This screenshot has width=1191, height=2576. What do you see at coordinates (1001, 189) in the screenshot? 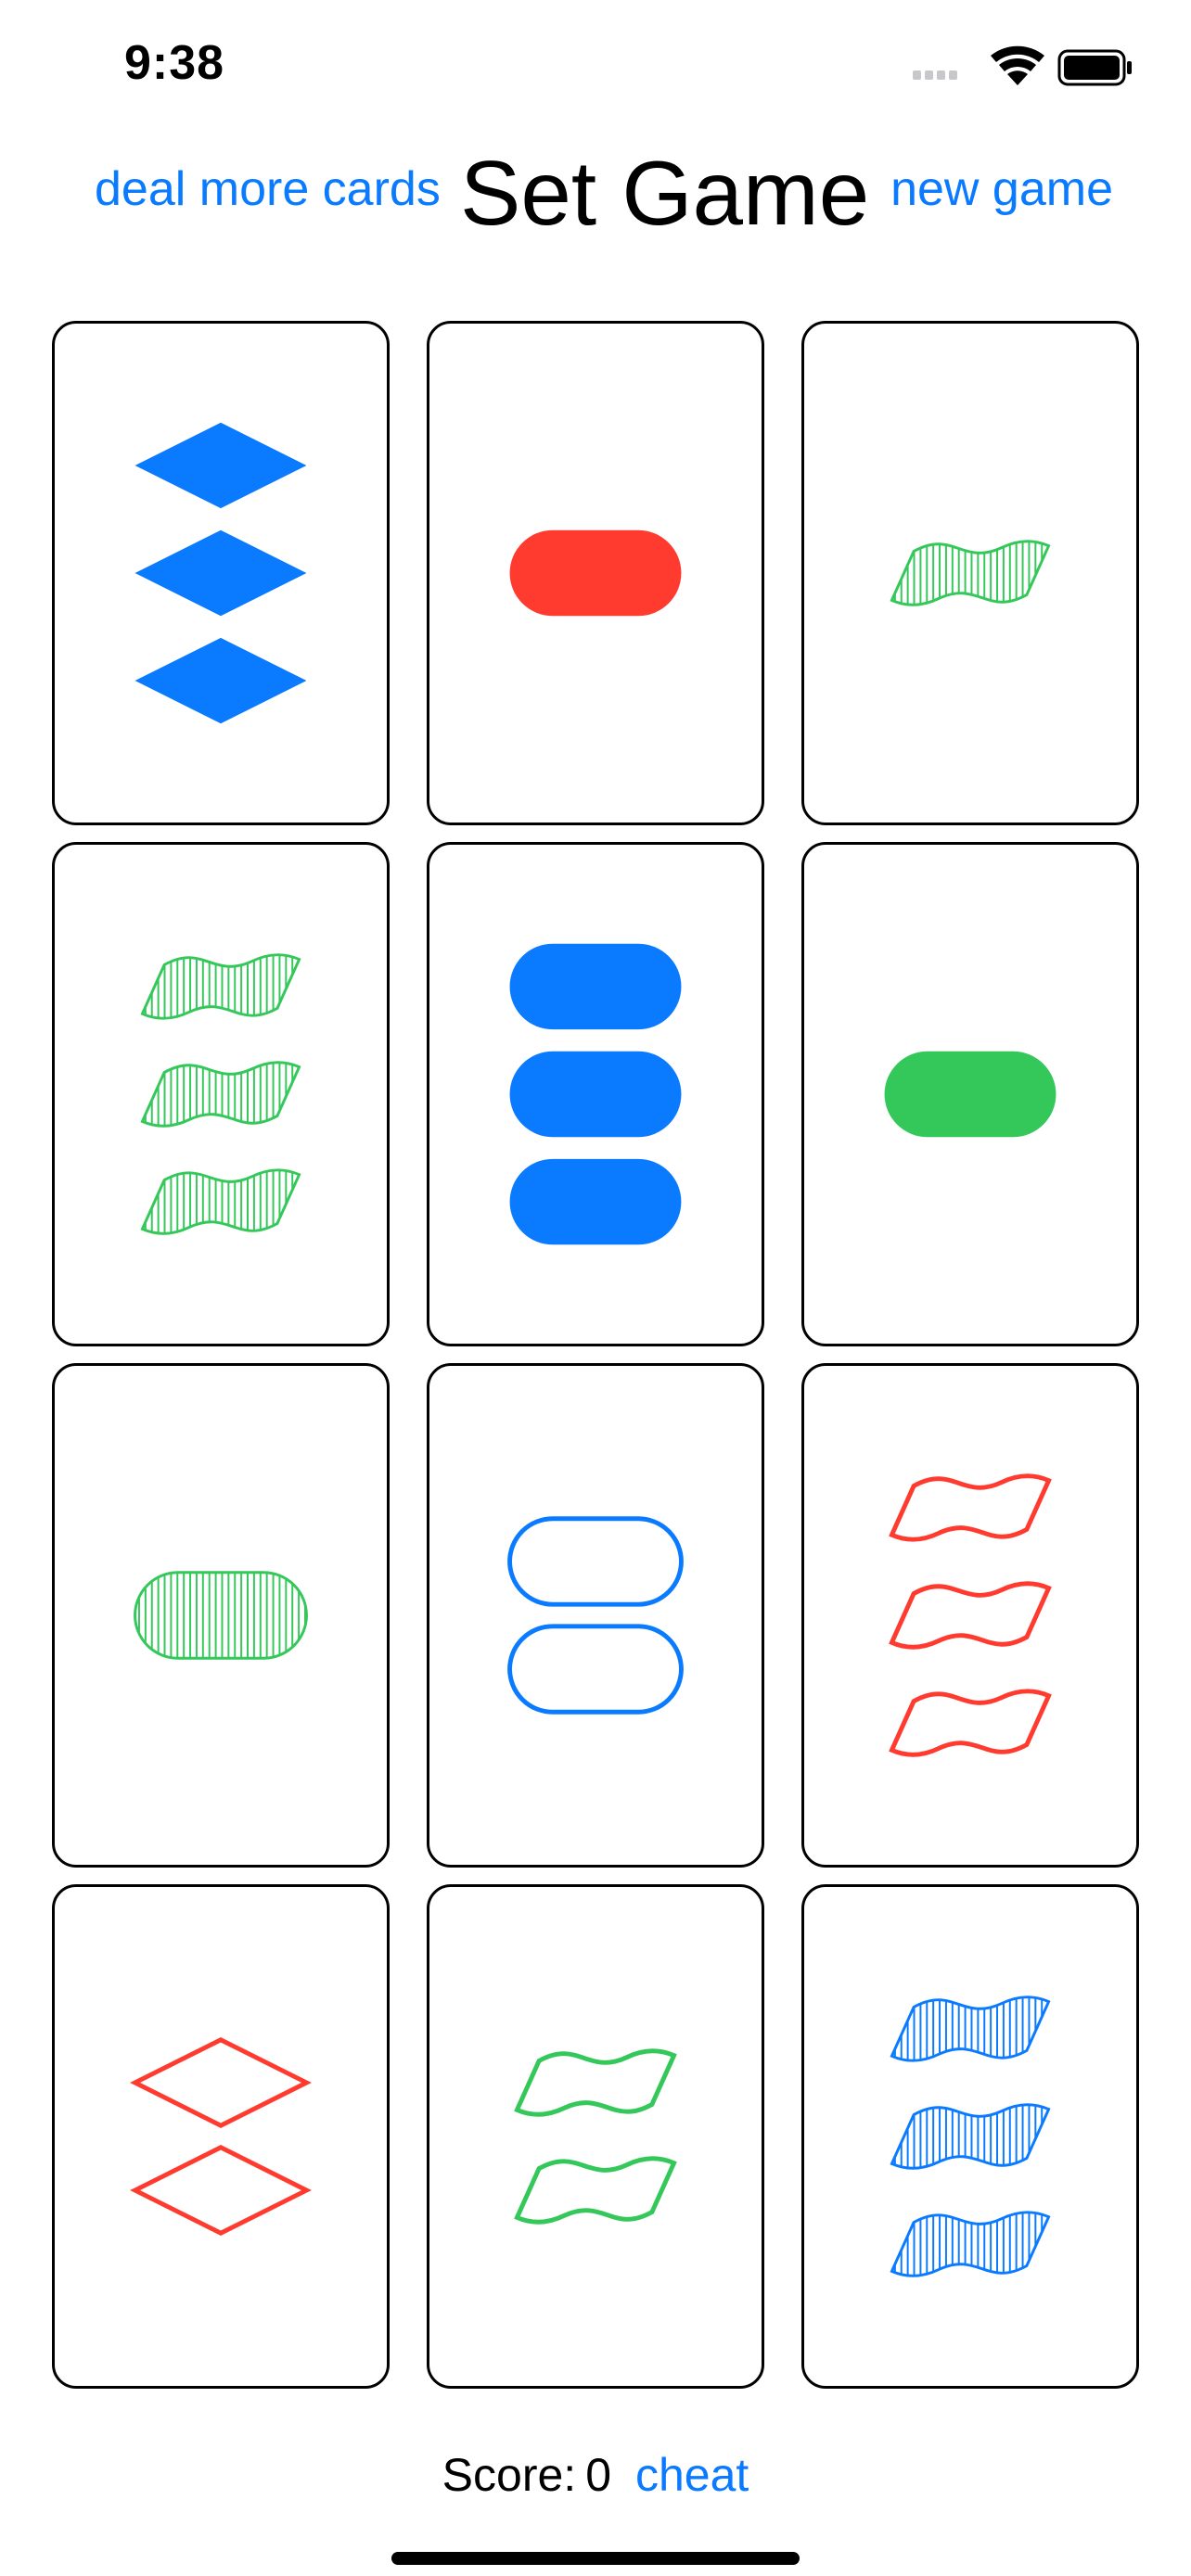
I see `new-game-button: new game` at bounding box center [1001, 189].